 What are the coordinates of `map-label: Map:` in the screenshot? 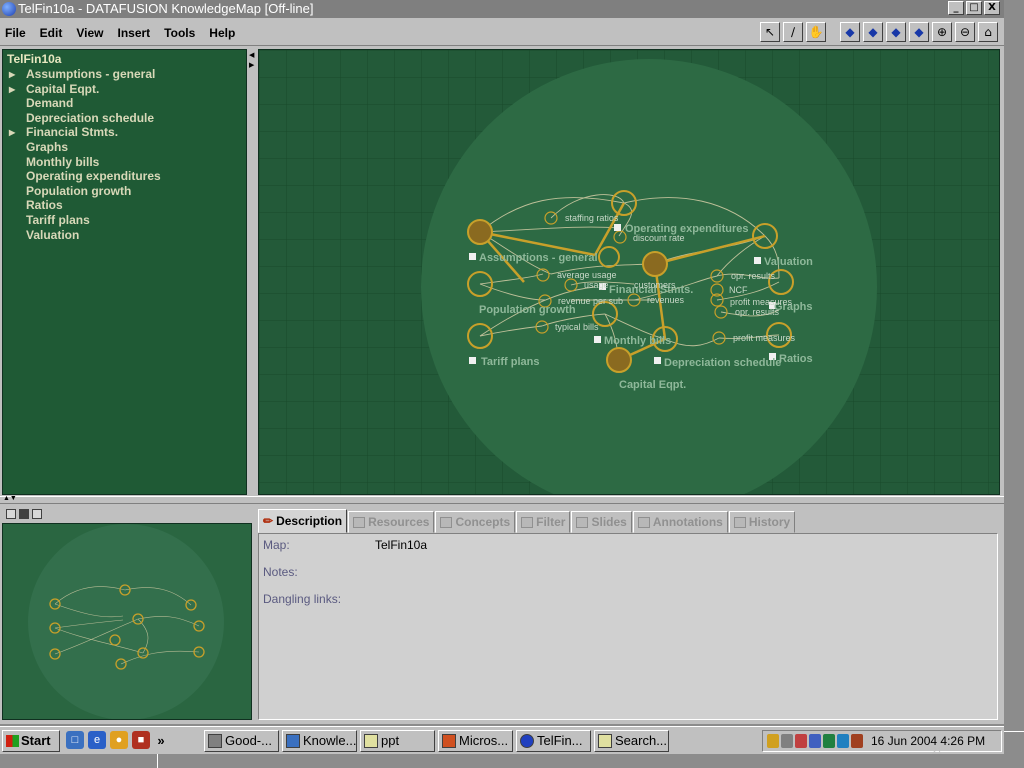 It's located at (276, 545).